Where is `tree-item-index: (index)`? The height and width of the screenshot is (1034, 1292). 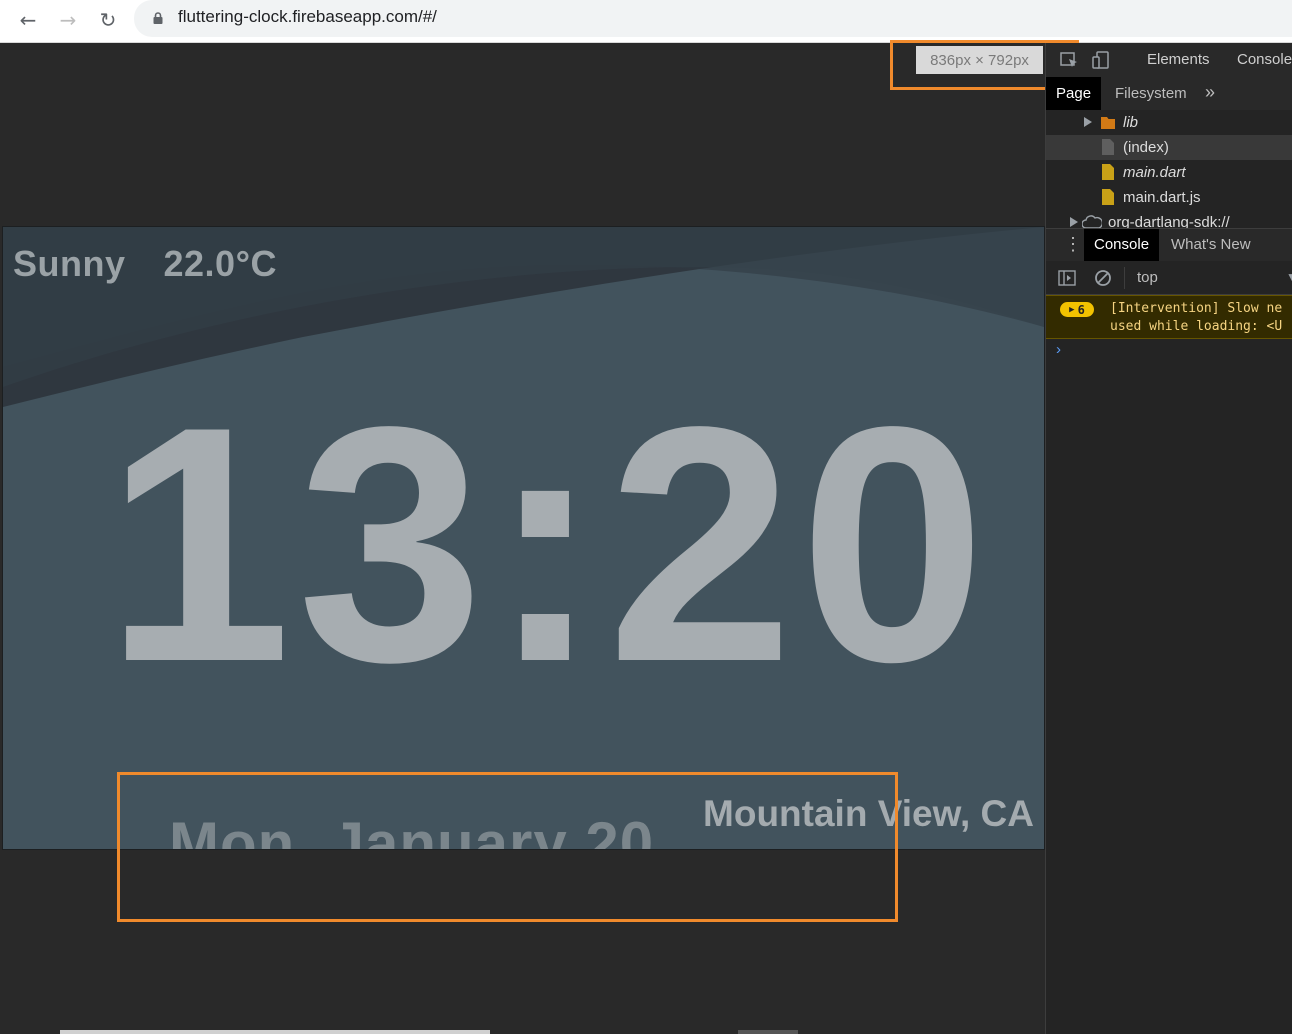
tree-item-index: (index) is located at coordinates (1169, 147).